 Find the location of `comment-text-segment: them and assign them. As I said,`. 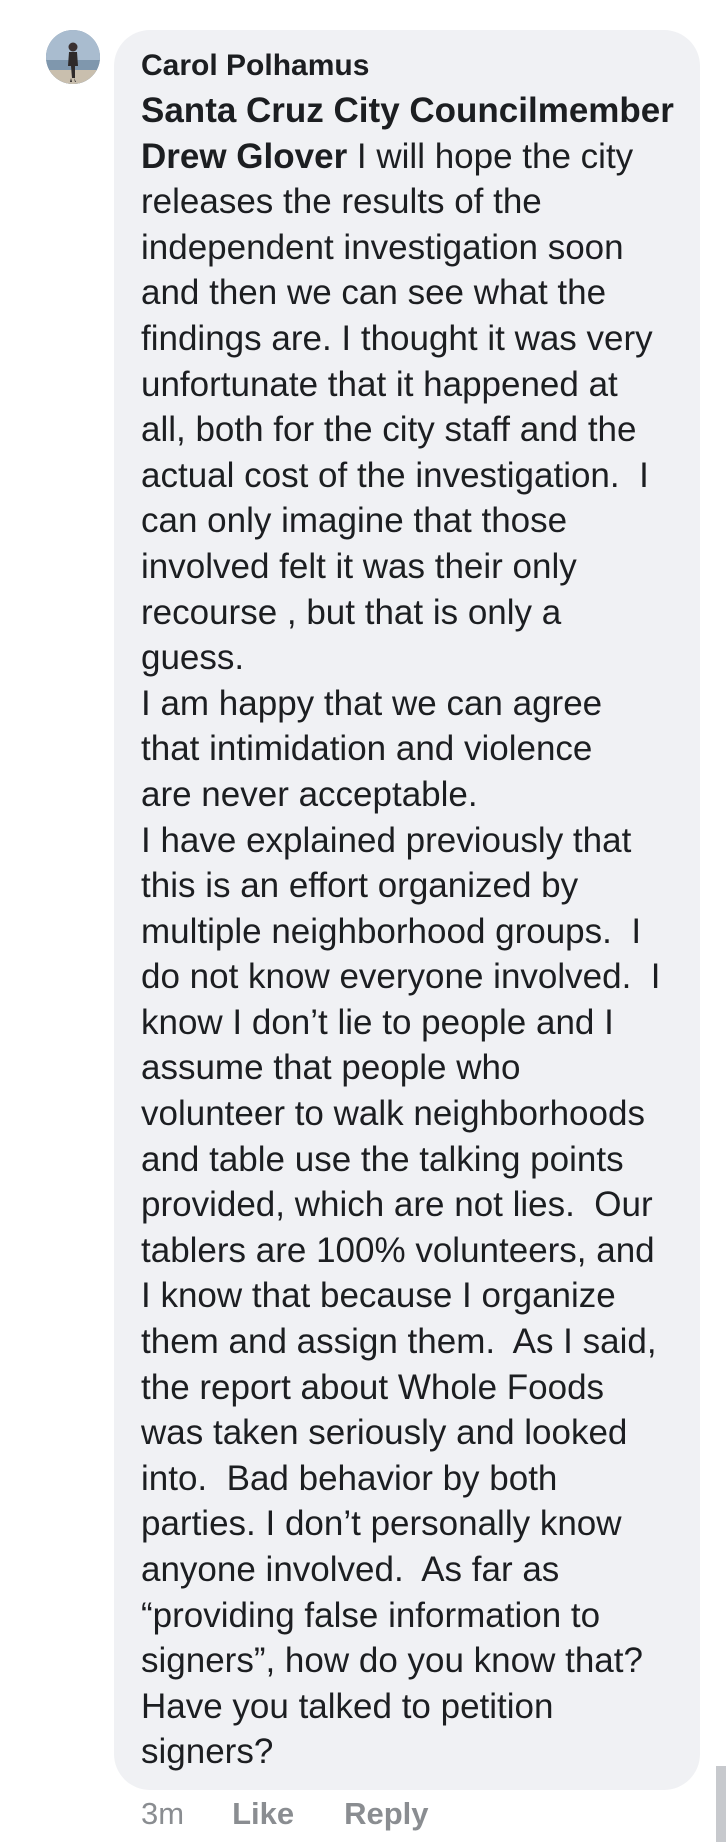

comment-text-segment: them and assign them. As I said, is located at coordinates (399, 1342).